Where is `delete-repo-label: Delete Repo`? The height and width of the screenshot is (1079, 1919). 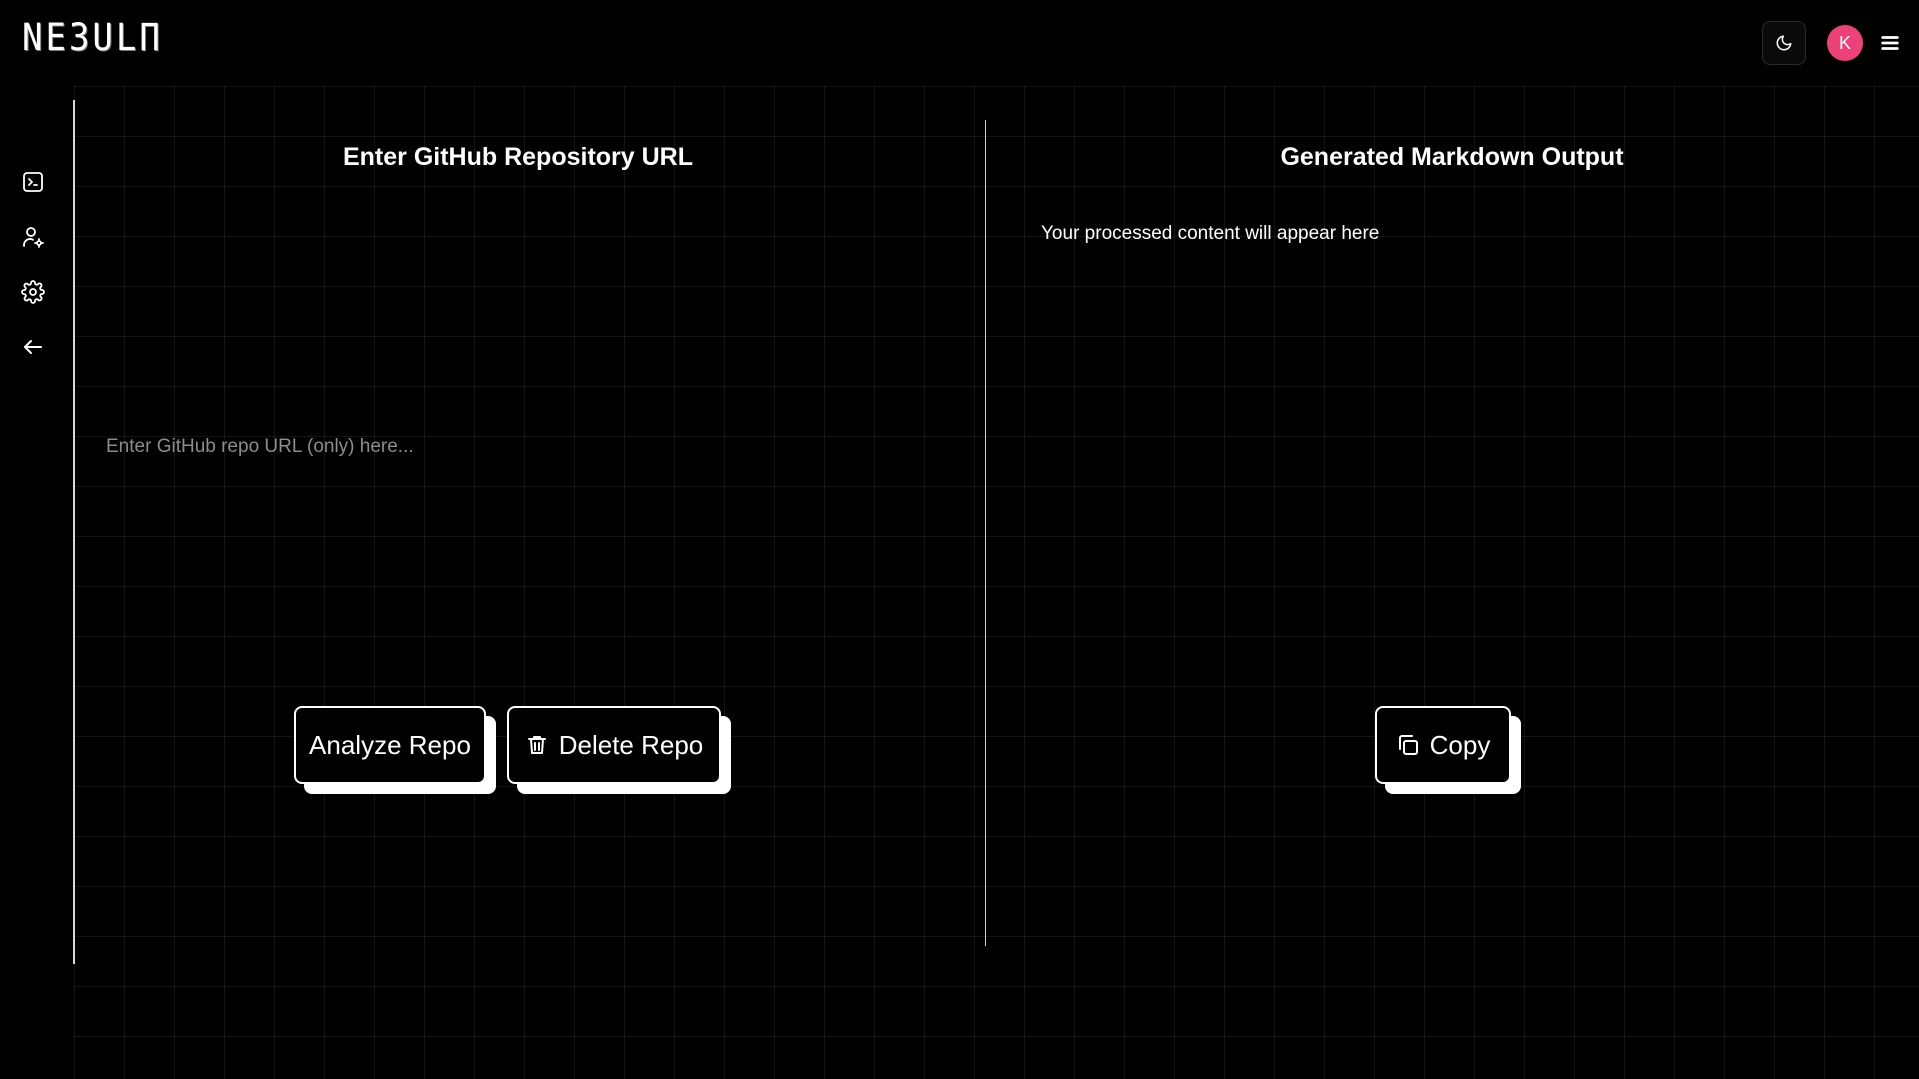
delete-repo-label: Delete Repo is located at coordinates (631, 744).